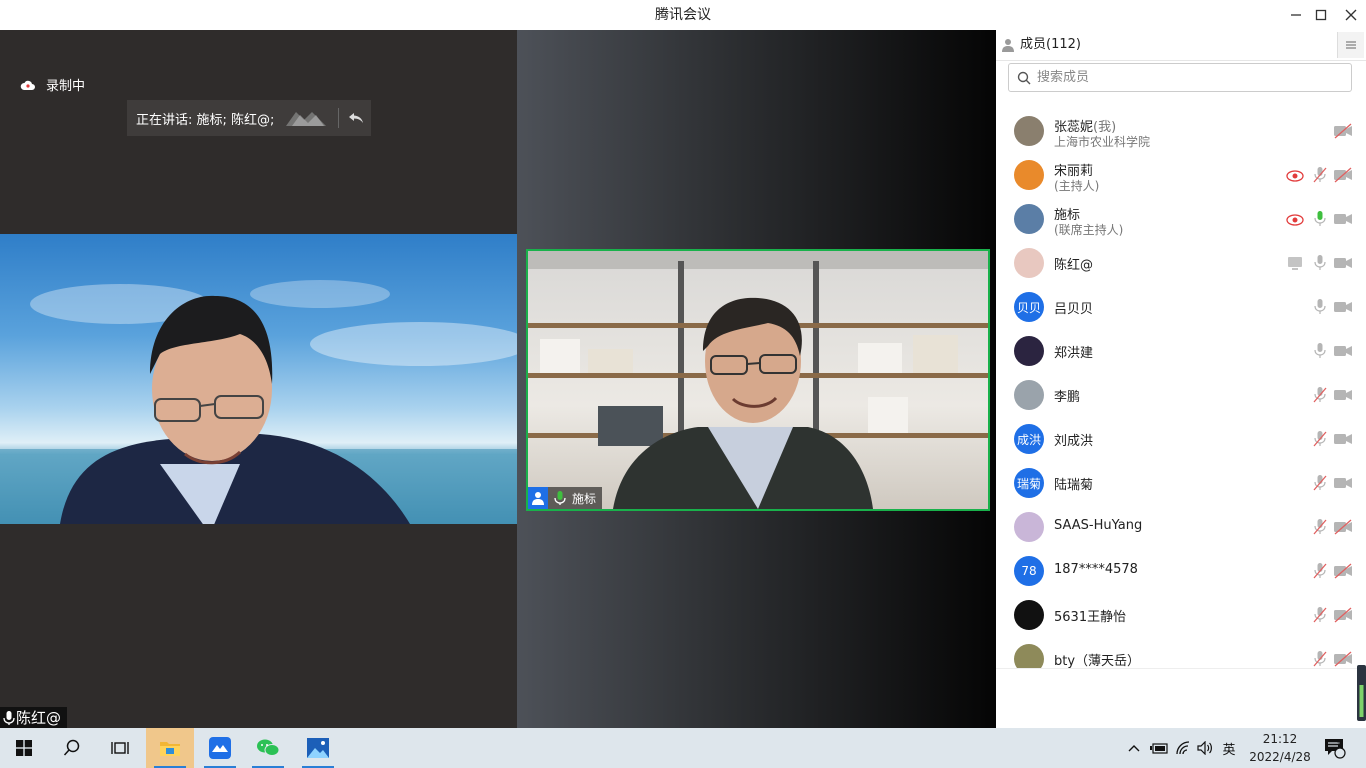  I want to click on close-button, so click(1349, 15).